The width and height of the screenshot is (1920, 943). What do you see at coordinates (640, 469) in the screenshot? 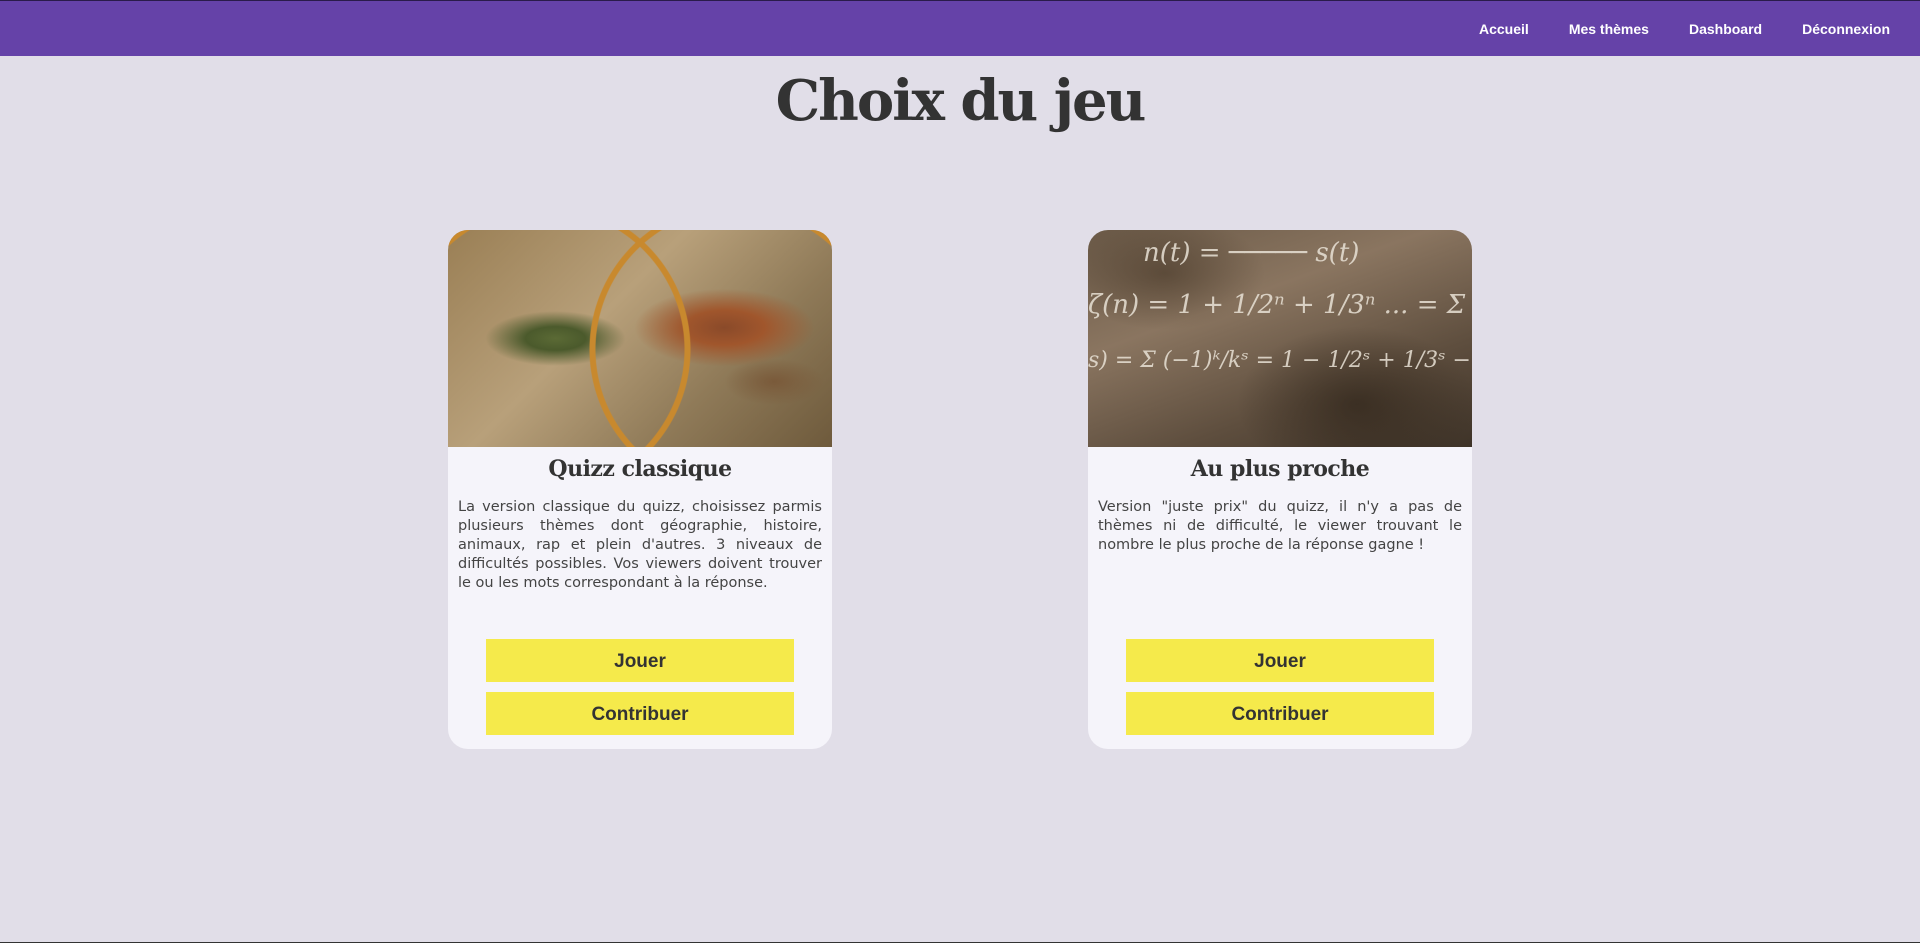
I see `card-title: Quizz classique` at bounding box center [640, 469].